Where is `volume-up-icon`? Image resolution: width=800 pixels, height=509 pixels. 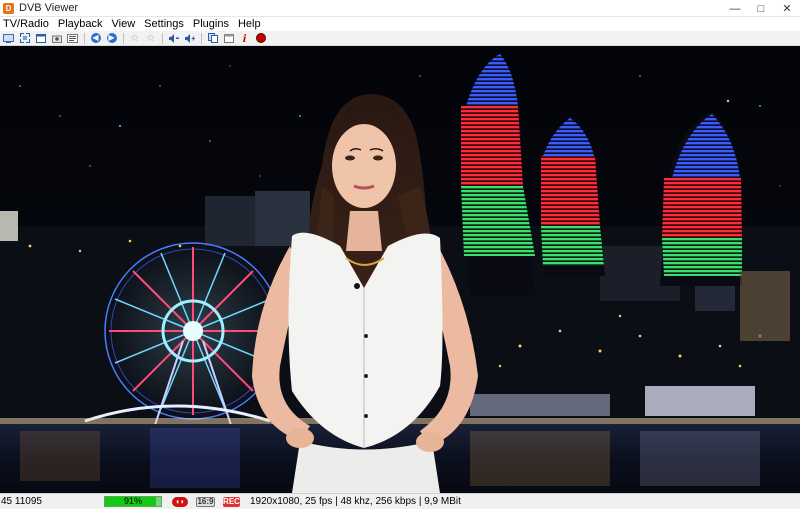
volume-up-icon is located at coordinates (189, 38).